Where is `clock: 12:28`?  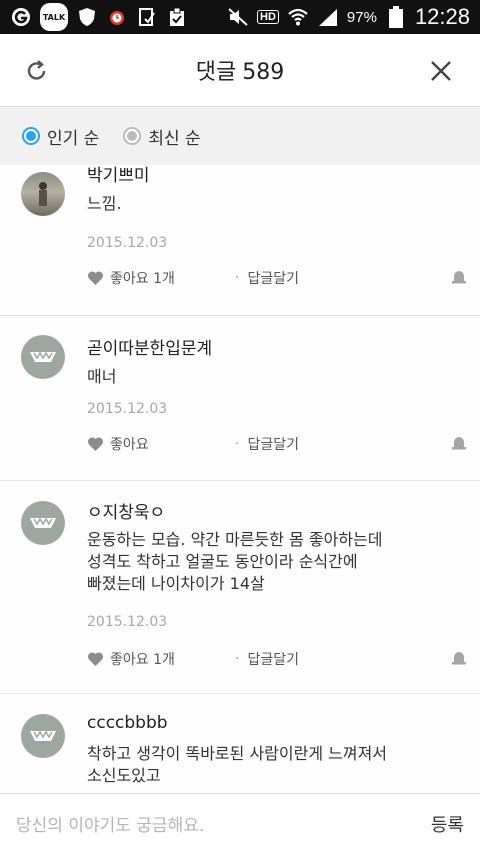 clock: 12:28 is located at coordinates (442, 16).